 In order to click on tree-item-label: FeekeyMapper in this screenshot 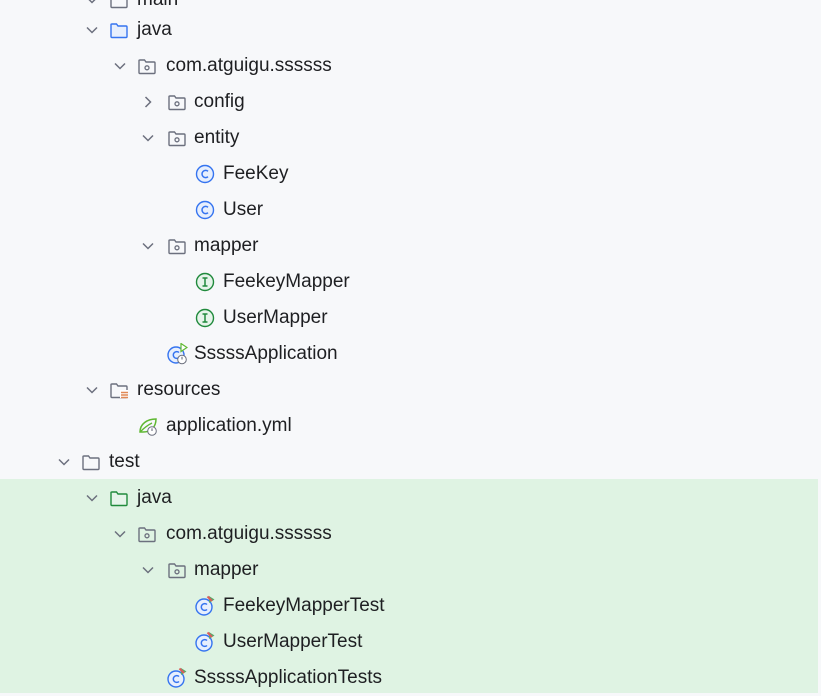, I will do `click(286, 281)`.